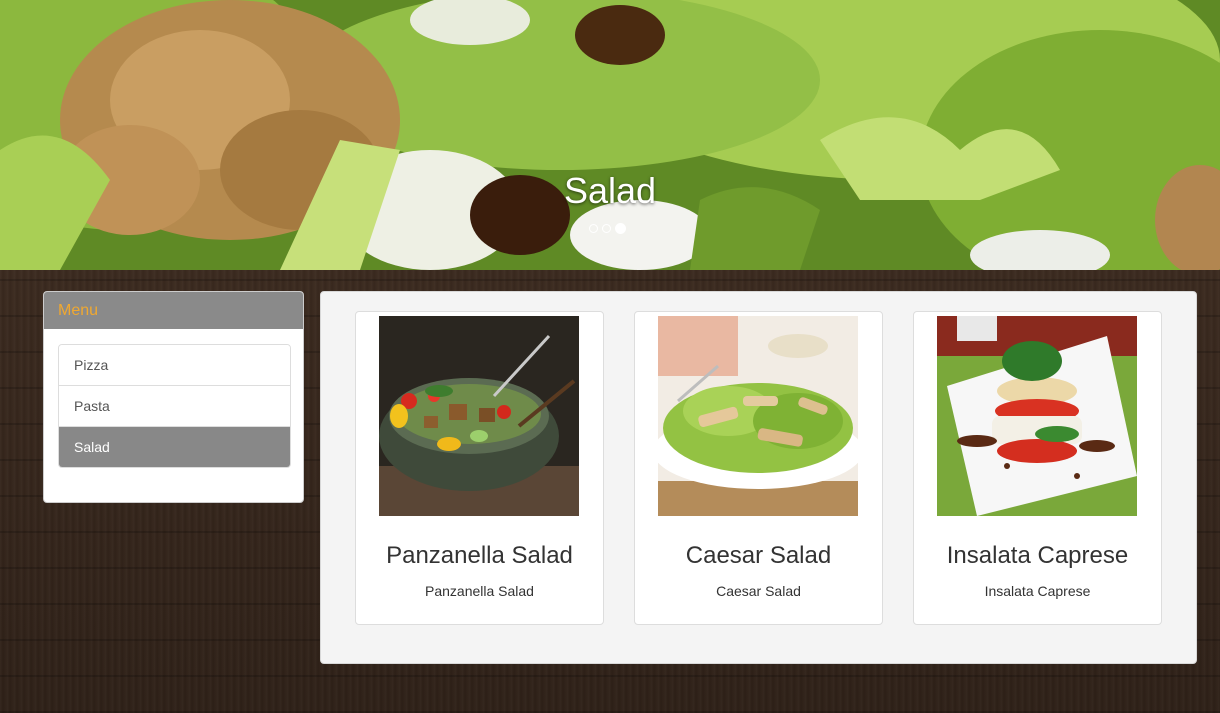 The height and width of the screenshot is (713, 1220). What do you see at coordinates (1037, 416) in the screenshot?
I see `insalata-caprese-image` at bounding box center [1037, 416].